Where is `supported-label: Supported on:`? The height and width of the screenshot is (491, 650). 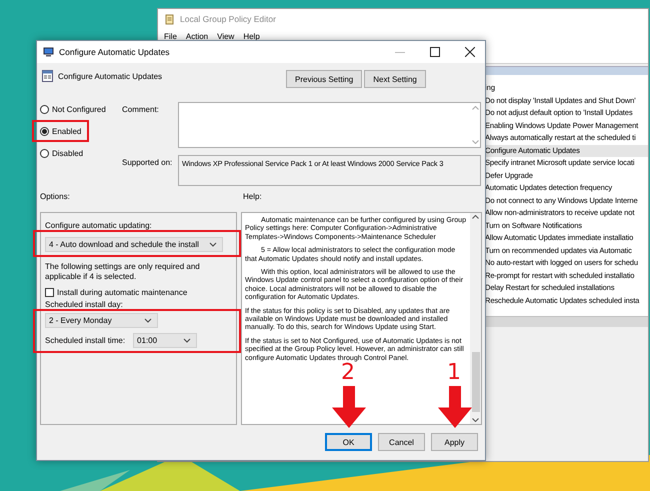 supported-label: Supported on: is located at coordinates (147, 163).